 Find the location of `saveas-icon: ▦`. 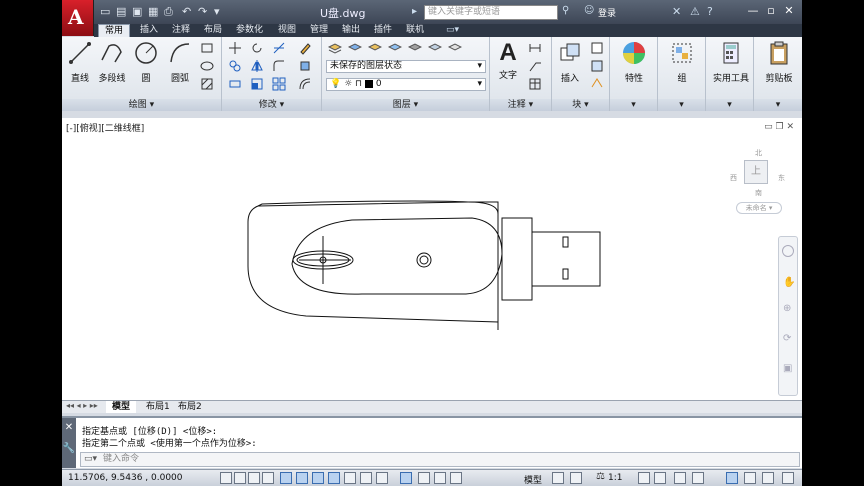

saveas-icon: ▦ is located at coordinates (153, 12).